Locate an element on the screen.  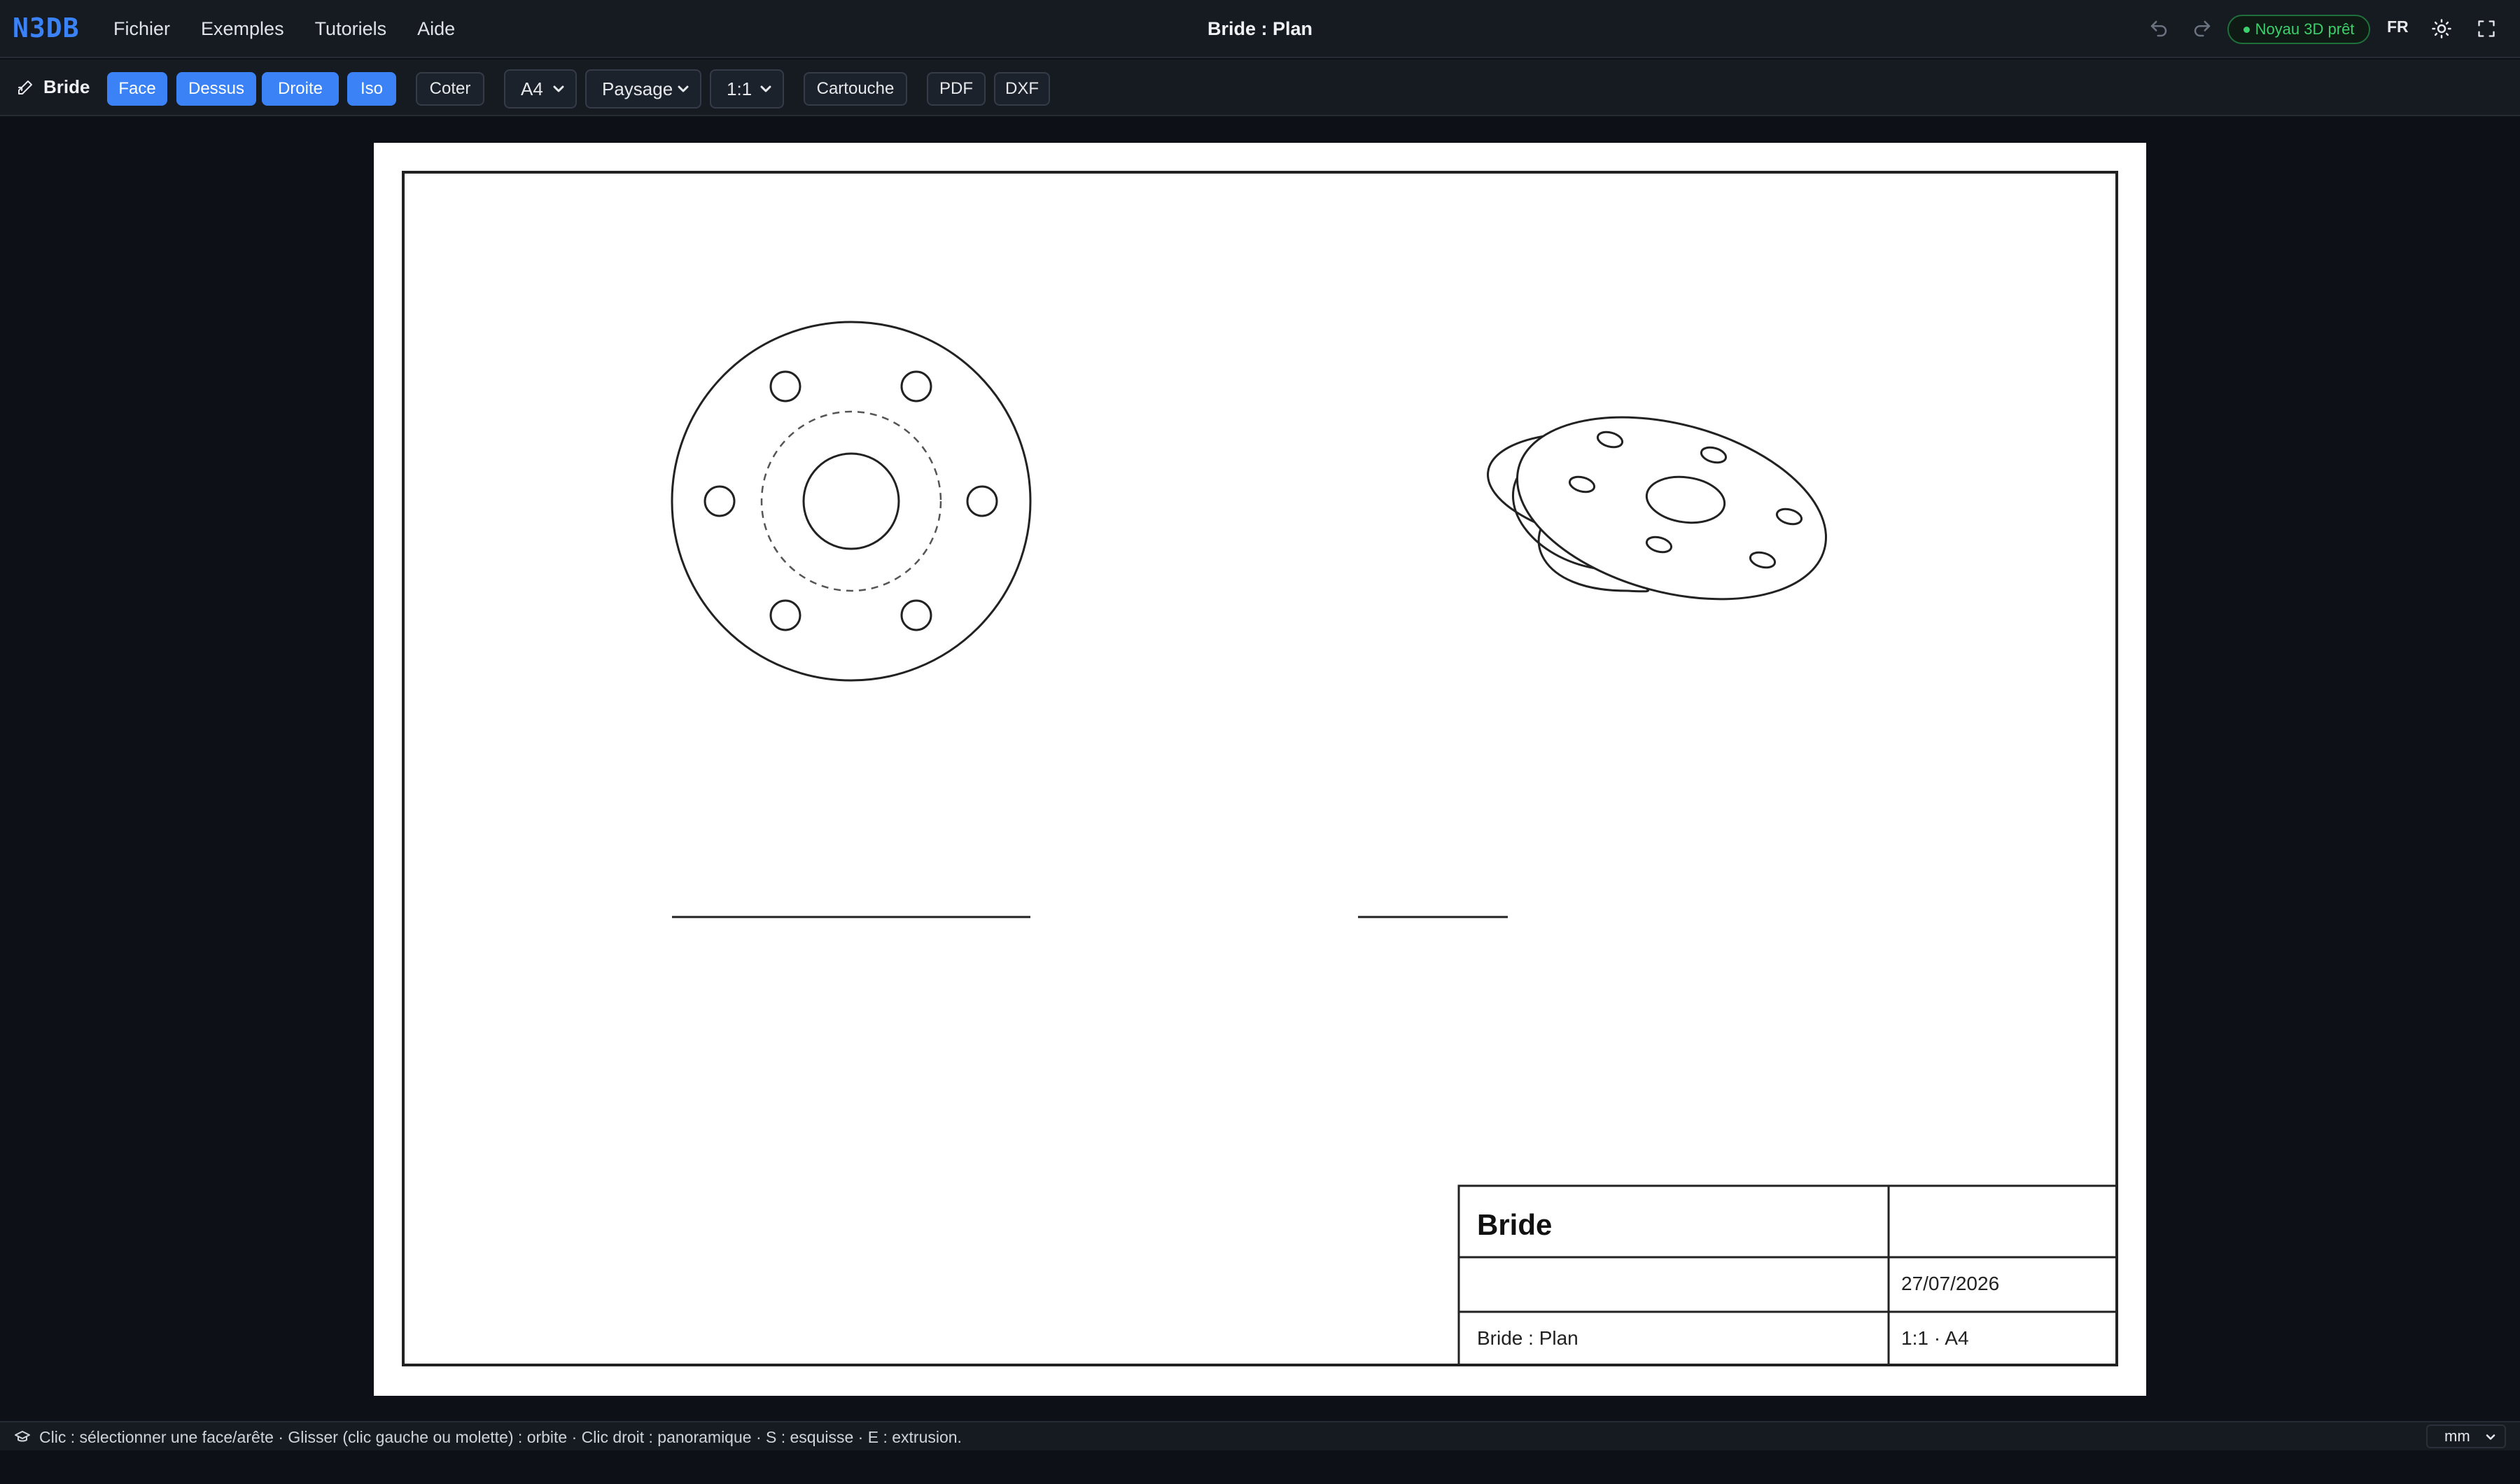
app-logo: N3DB is located at coordinates (46, 28).